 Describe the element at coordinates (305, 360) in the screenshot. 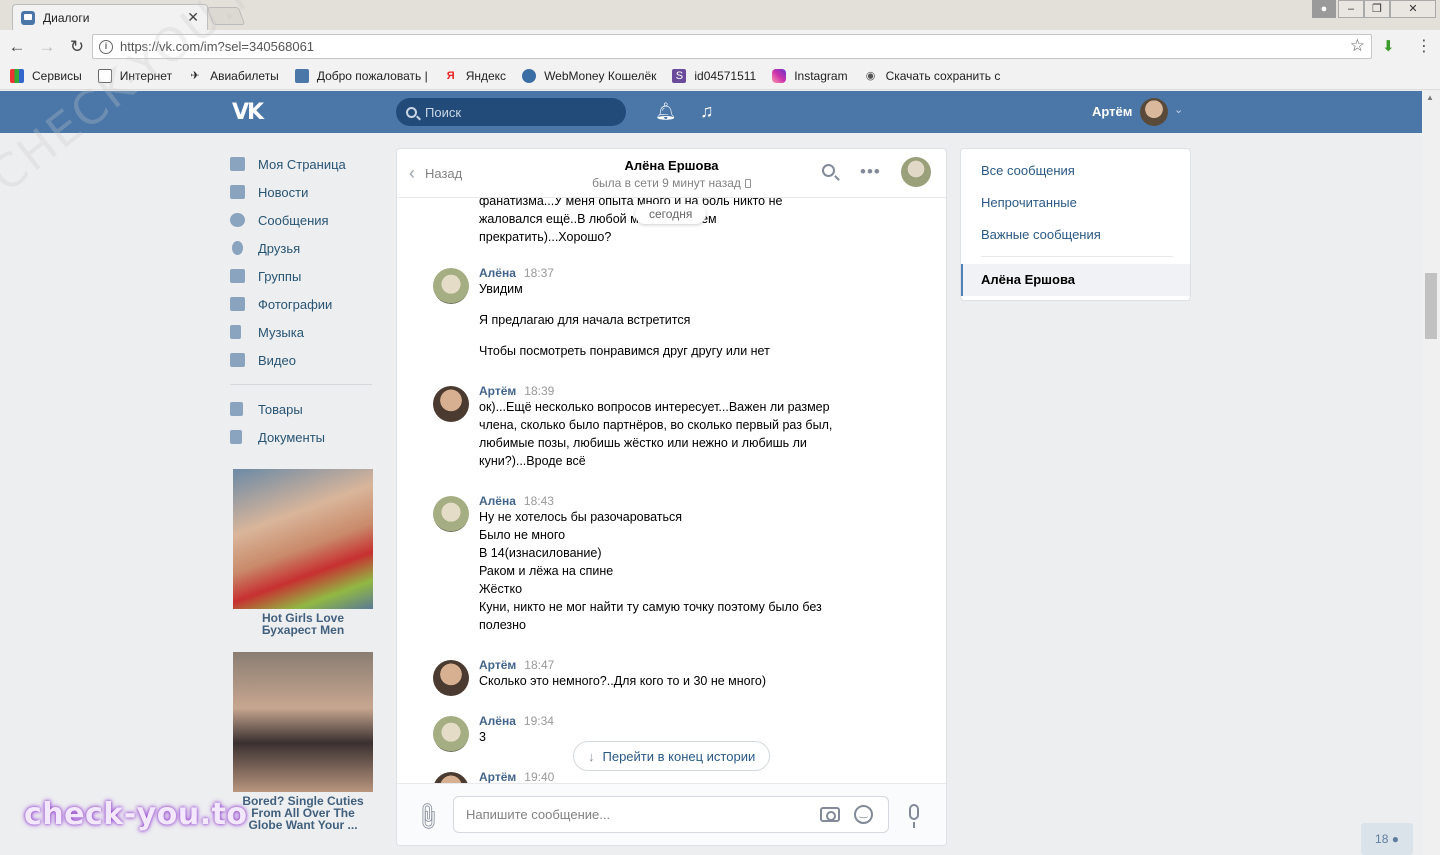

I see `menu-item-video: Видео` at that location.